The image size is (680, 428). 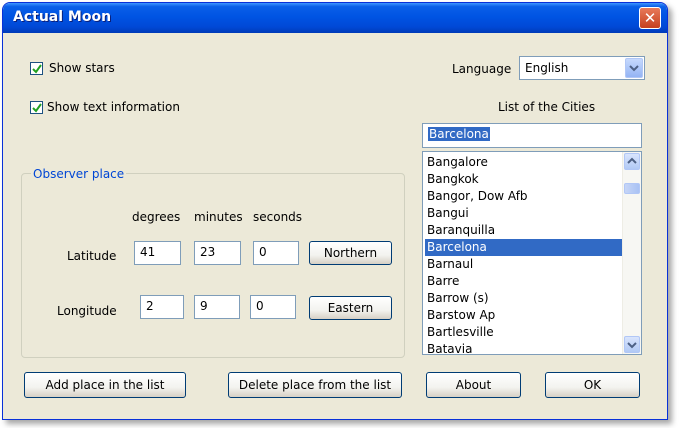 I want to click on scroll-down-button, so click(x=632, y=344).